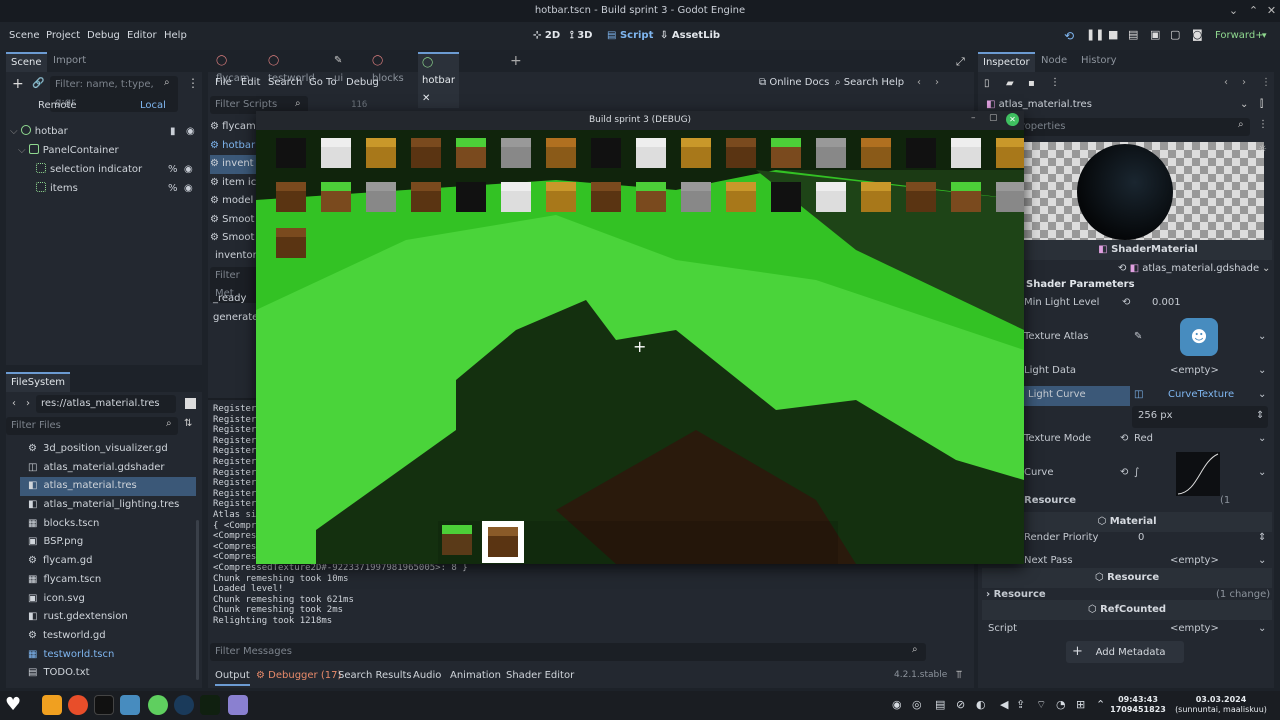  Describe the element at coordinates (1233, 10) in the screenshot. I see `minimize-button: ⌄` at that location.